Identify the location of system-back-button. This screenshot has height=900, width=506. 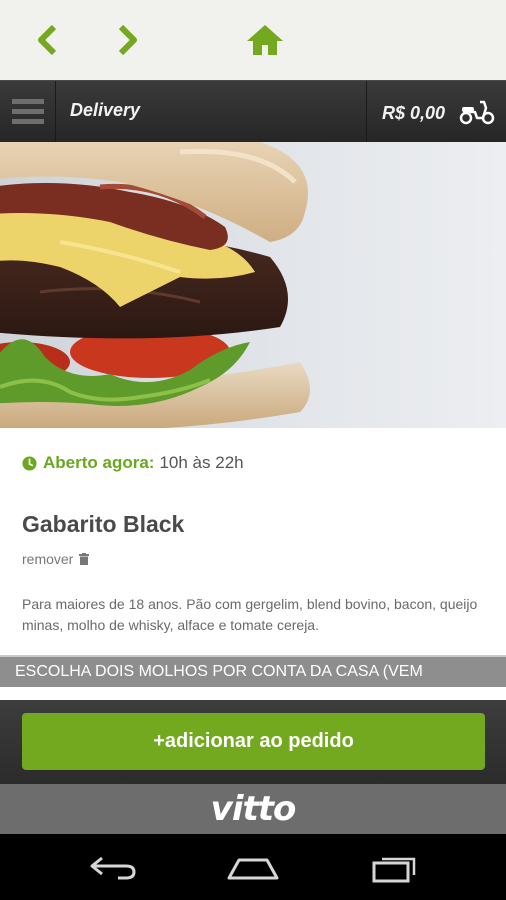
(113, 868).